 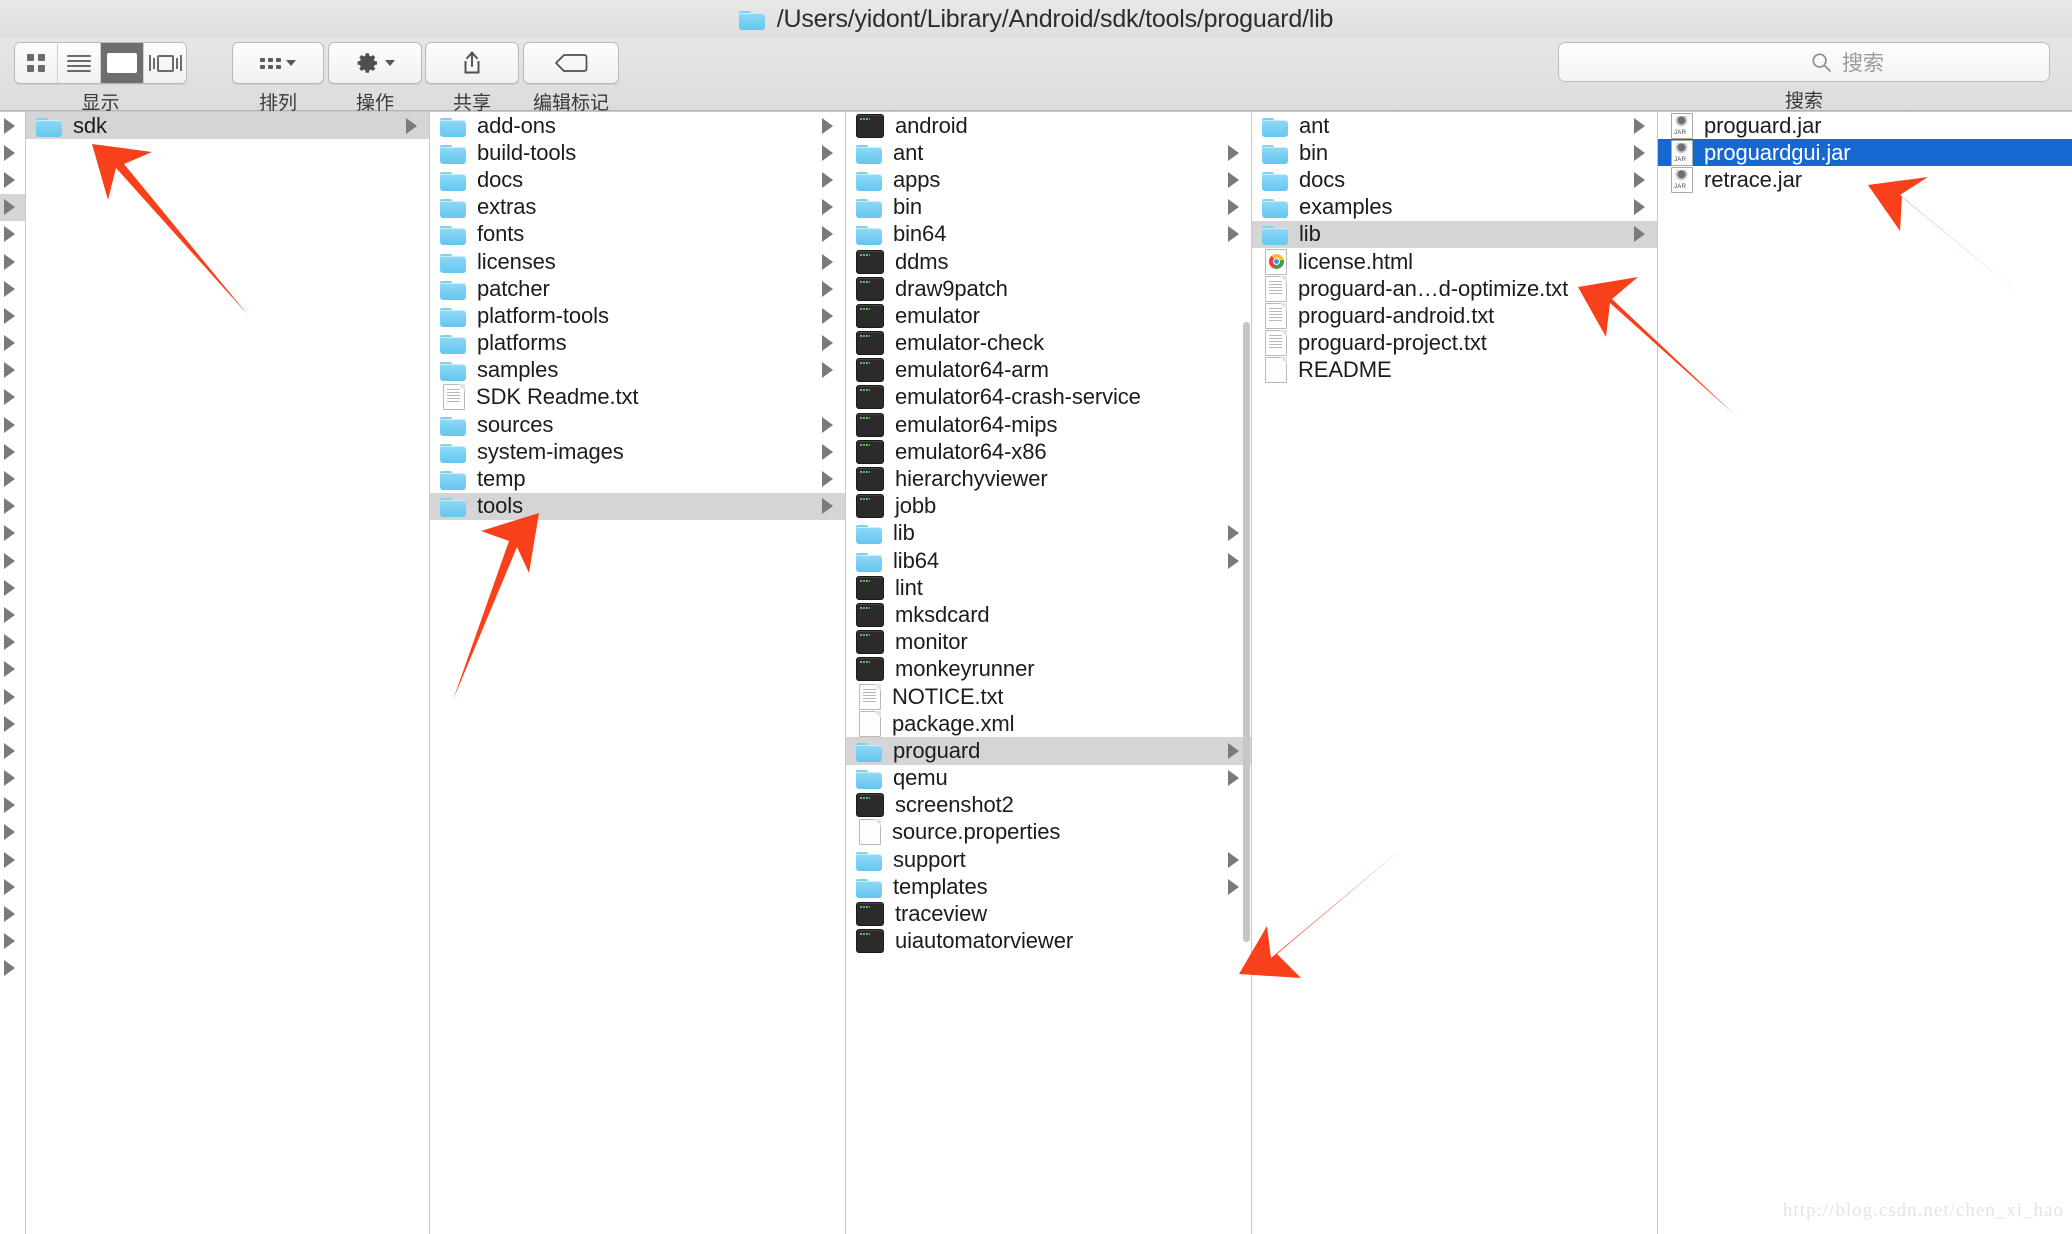 What do you see at coordinates (1865, 153) in the screenshot?
I see `file-row: JAR proguardgui.jar` at bounding box center [1865, 153].